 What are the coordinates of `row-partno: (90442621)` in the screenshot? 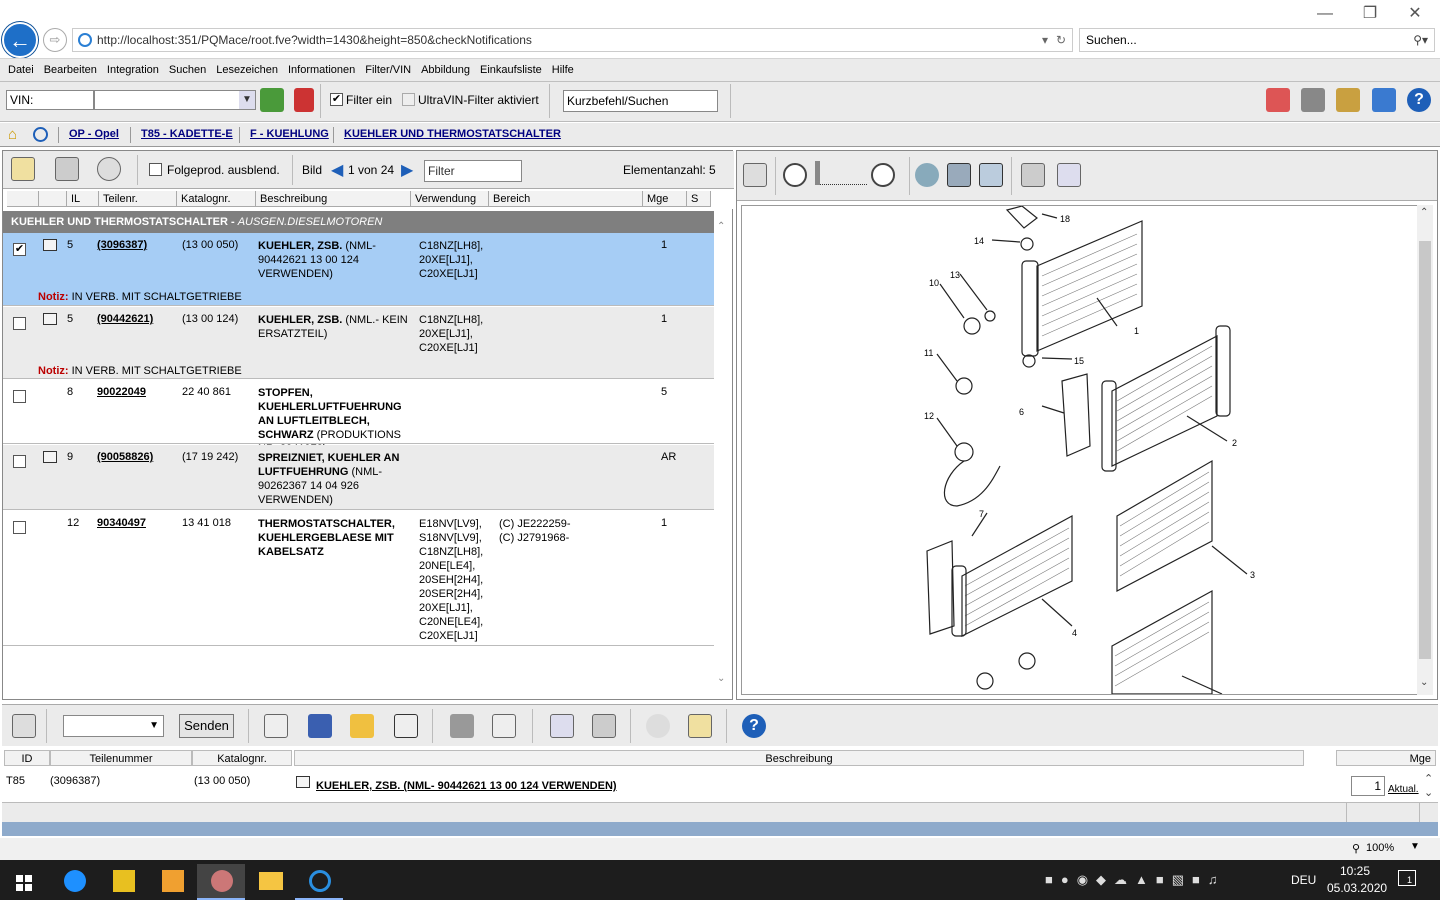 It's located at (125, 319).